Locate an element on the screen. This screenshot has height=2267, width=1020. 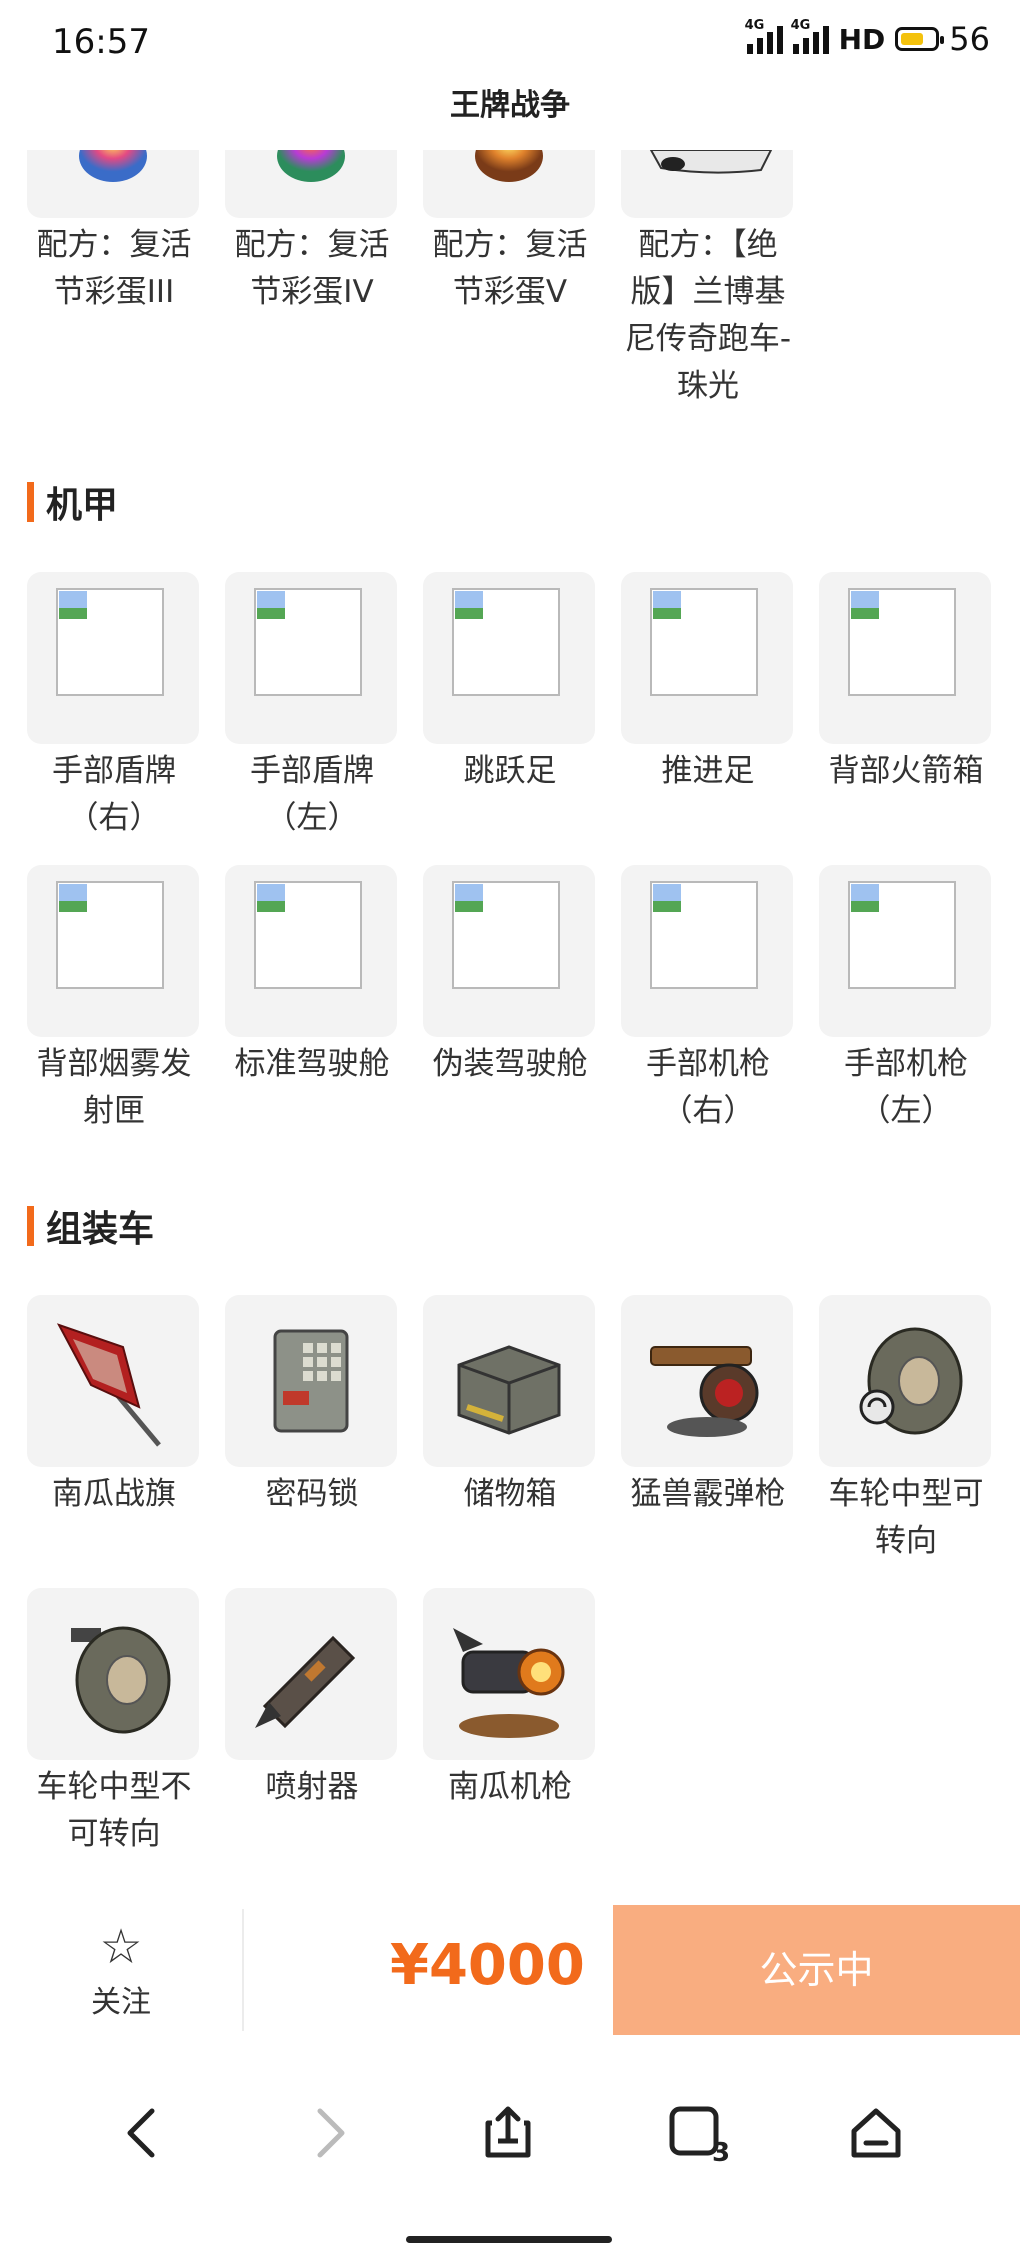
browser-nav-bar: 3 is located at coordinates (510, 2120).